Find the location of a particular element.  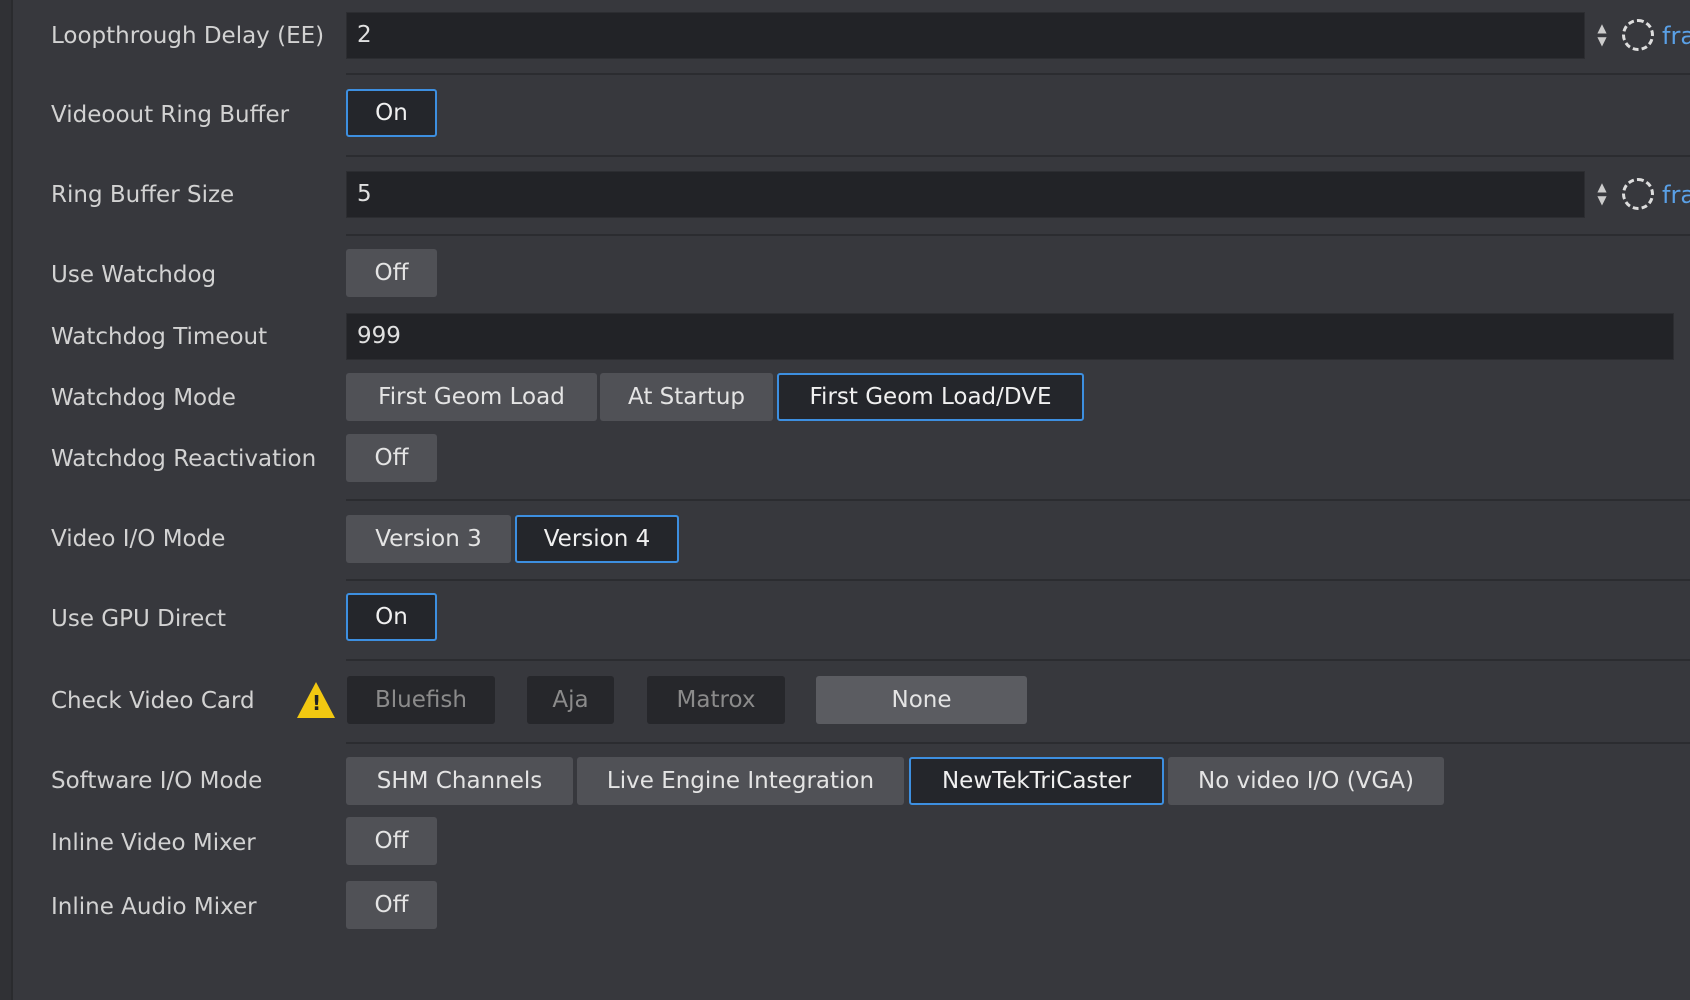

check-video-card-aja: Aja is located at coordinates (570, 700).